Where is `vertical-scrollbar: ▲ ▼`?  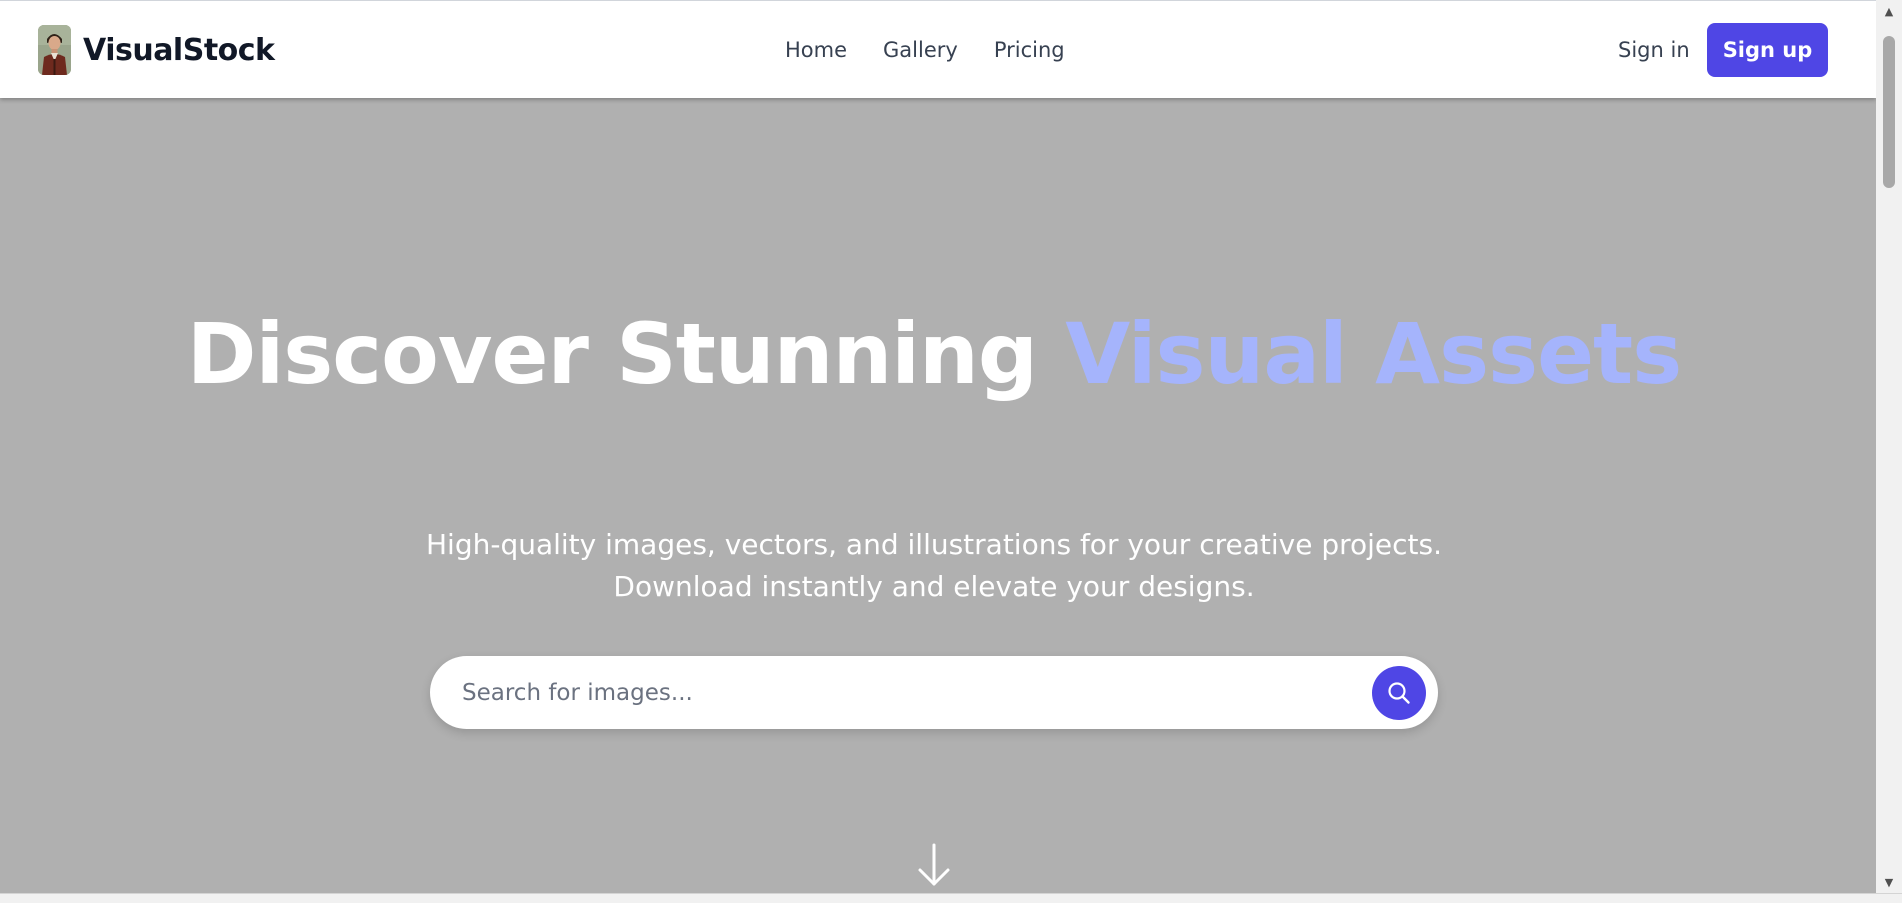
vertical-scrollbar: ▲ ▼ is located at coordinates (1889, 446).